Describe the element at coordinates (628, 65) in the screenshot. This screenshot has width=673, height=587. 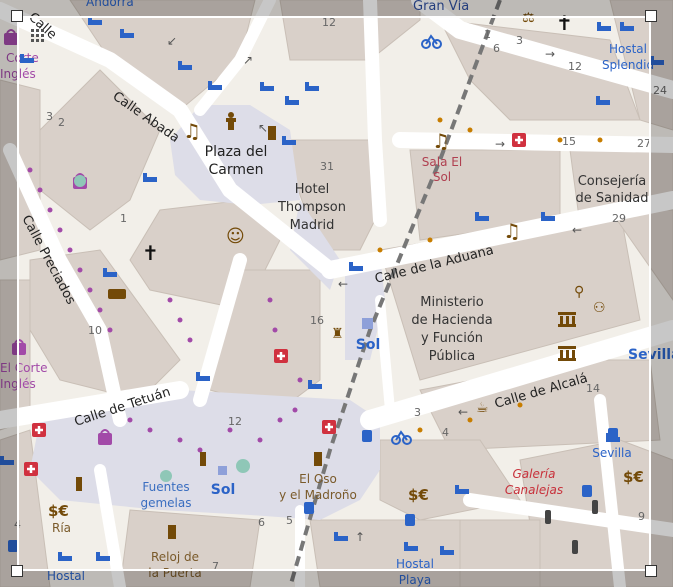
I see `label-hostal-splendid-line2: Splendid` at that location.